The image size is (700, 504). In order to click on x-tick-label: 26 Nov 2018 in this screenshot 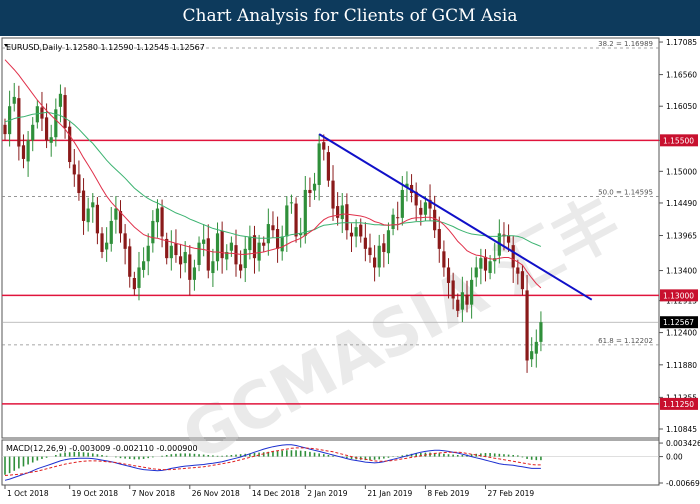, I will do `click(216, 493)`.